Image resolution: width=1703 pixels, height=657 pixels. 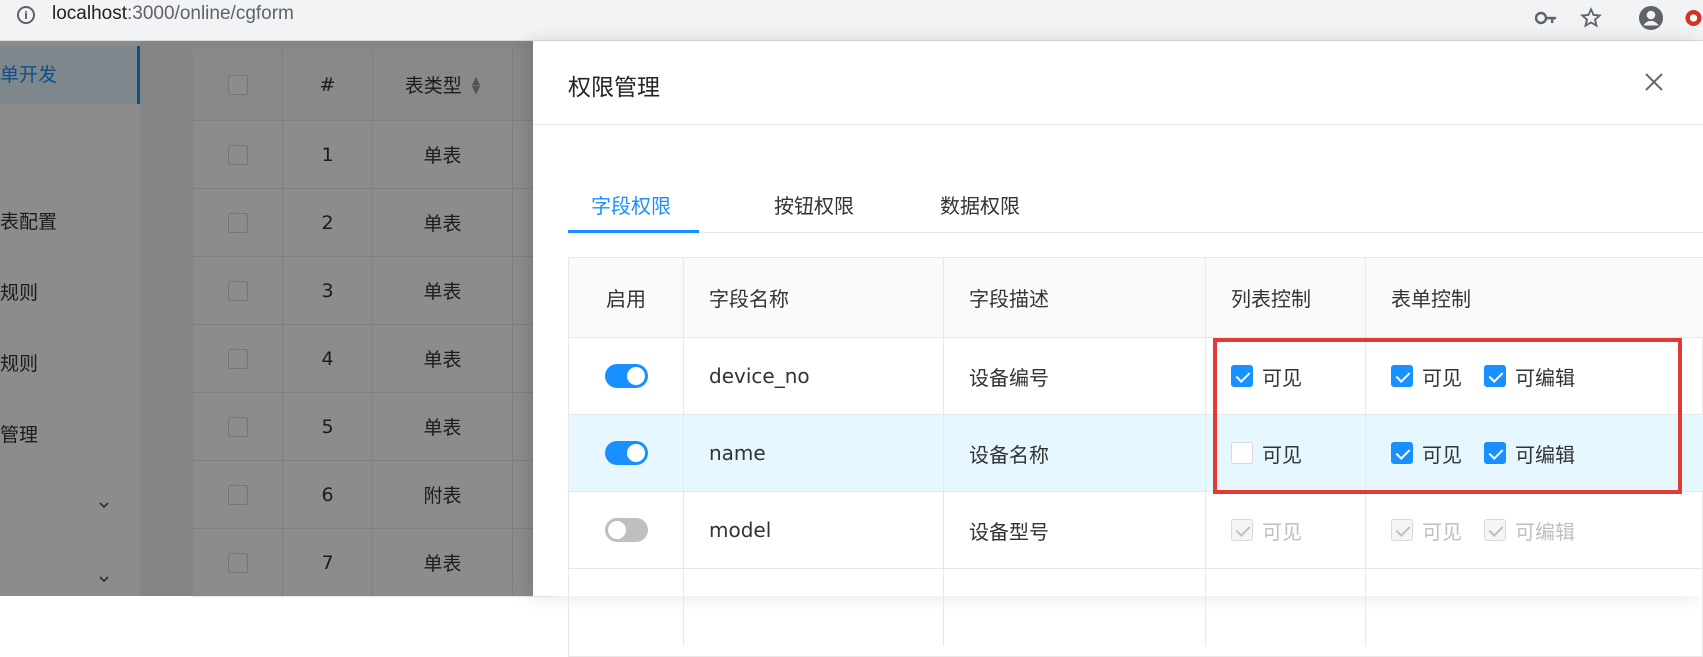 I want to click on field-name: device_no, so click(x=814, y=376).